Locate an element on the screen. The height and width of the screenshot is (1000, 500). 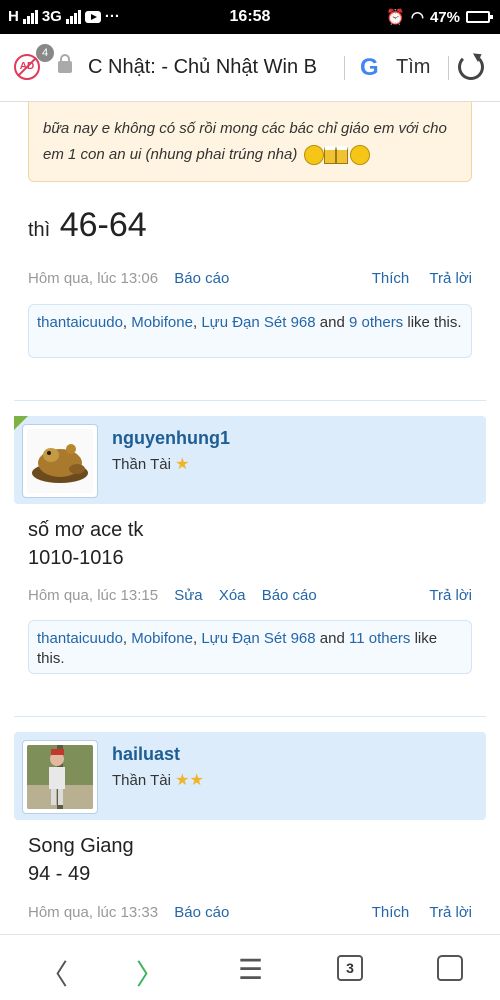
user-info-bar: nguyenhung1 Thần Tài ★ is located at coordinates (250, 460).